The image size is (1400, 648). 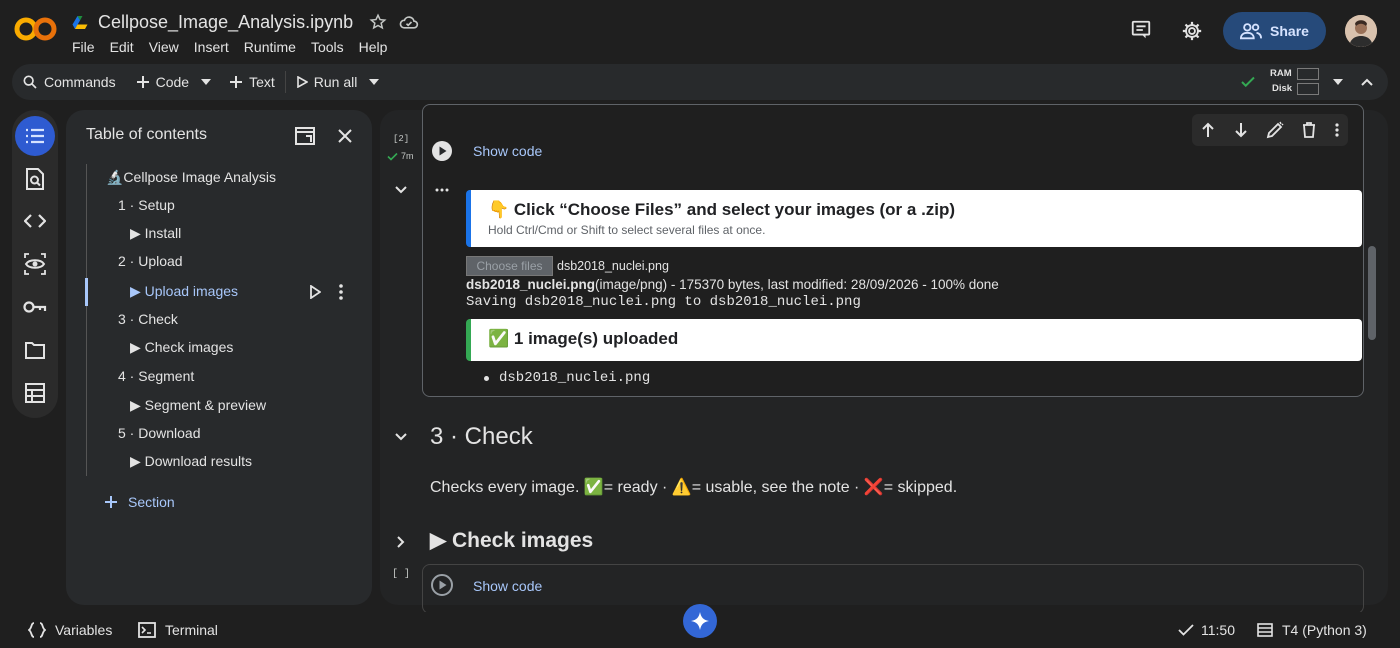 I want to click on check-icon, so click(x=1186, y=630).